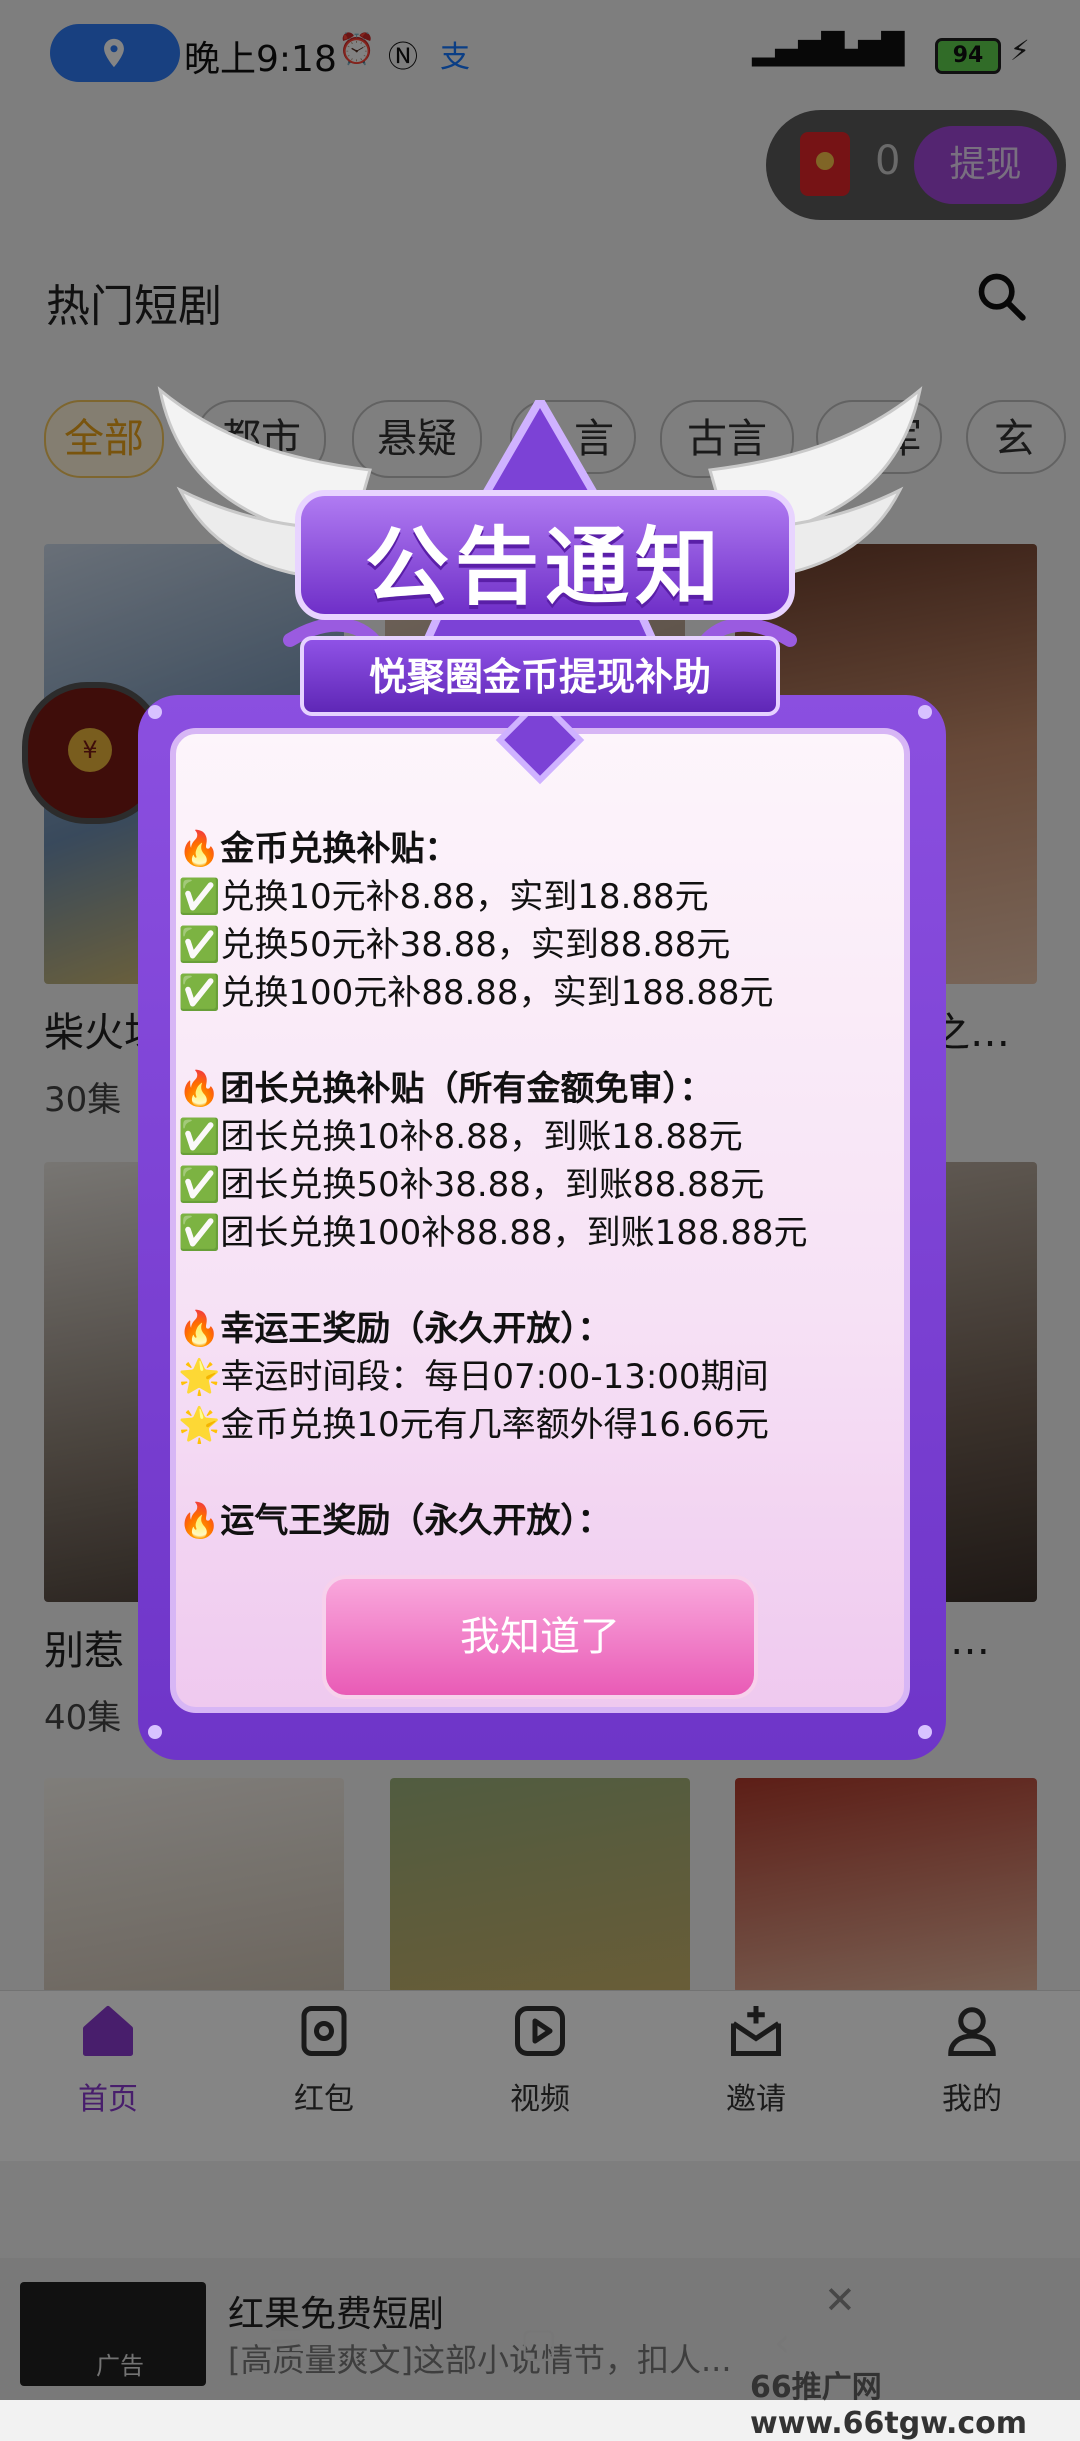 This screenshot has width=1080, height=2441. Describe the element at coordinates (540, 1637) in the screenshot. I see `acknowledge-button: 我知道了` at that location.